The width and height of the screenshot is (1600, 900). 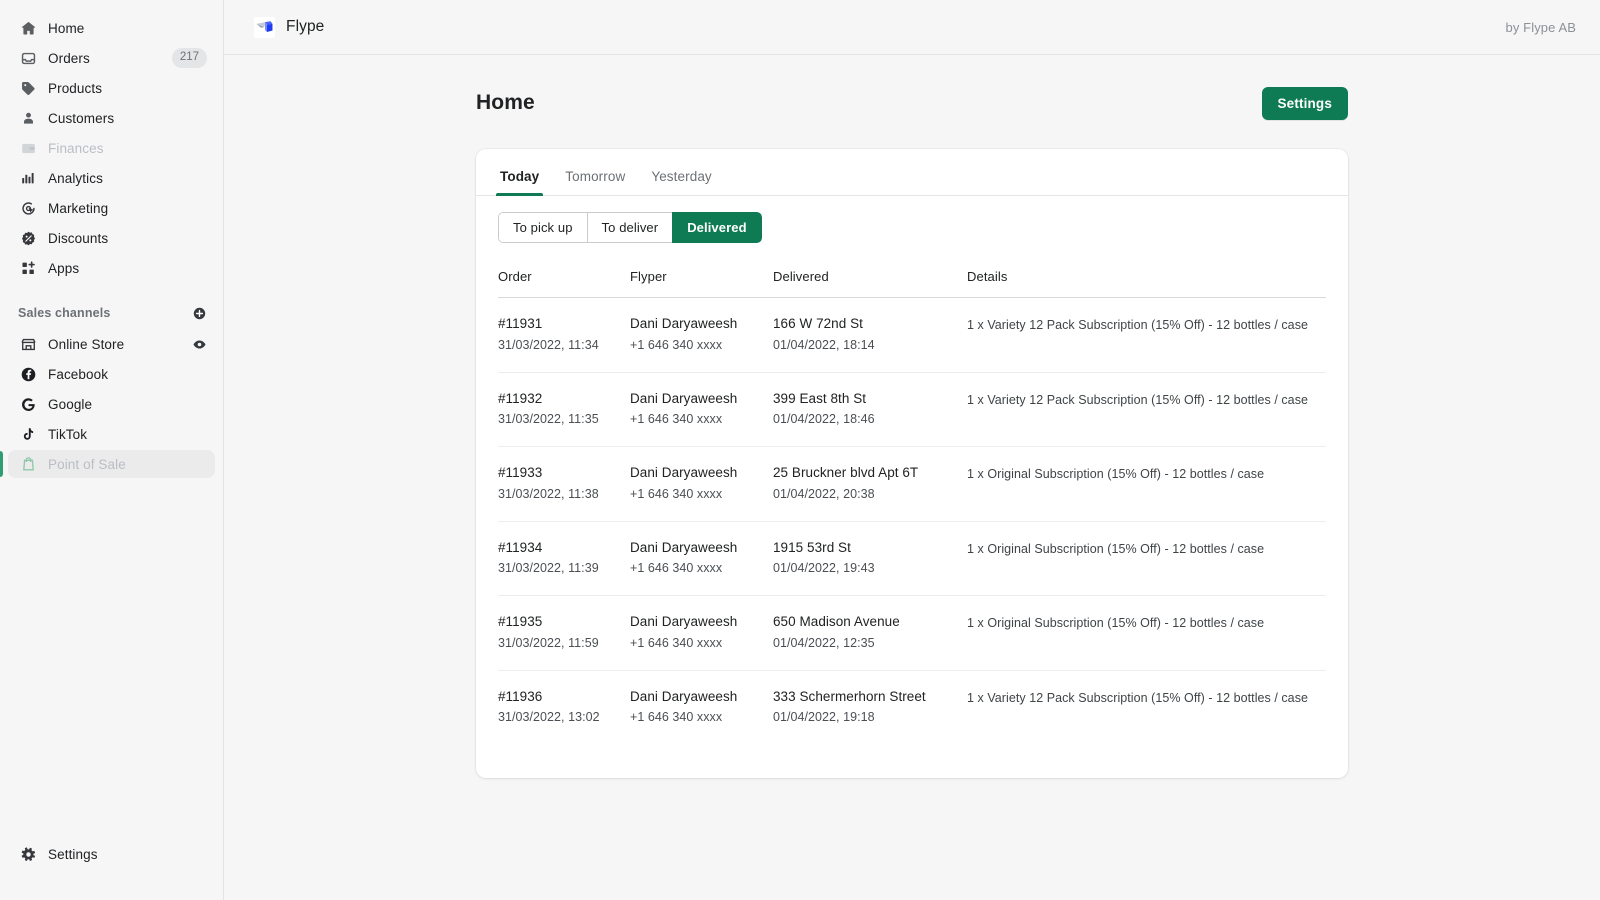 What do you see at coordinates (595, 182) in the screenshot?
I see `tab-tomorrow: Tomorrow` at bounding box center [595, 182].